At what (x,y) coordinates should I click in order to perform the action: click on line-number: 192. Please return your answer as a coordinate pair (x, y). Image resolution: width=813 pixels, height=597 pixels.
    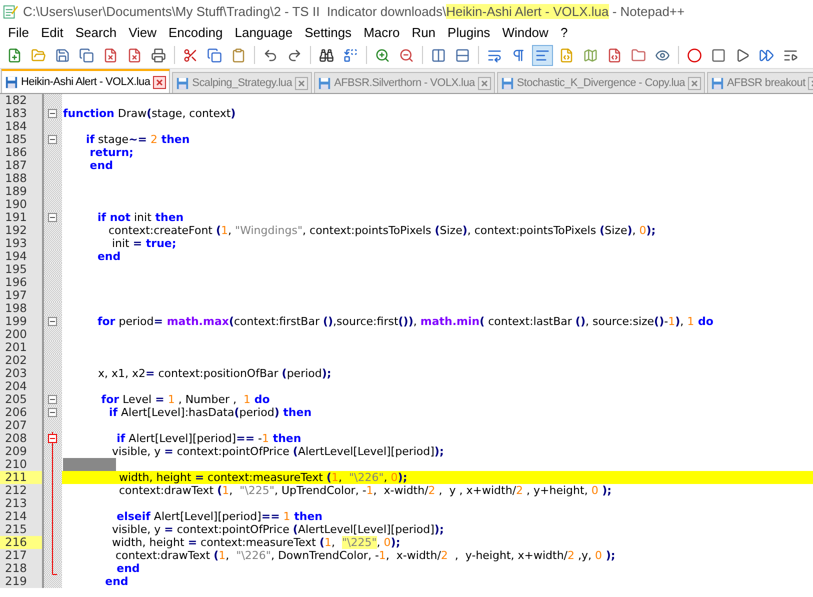
    Looking at the image, I should click on (21, 230).